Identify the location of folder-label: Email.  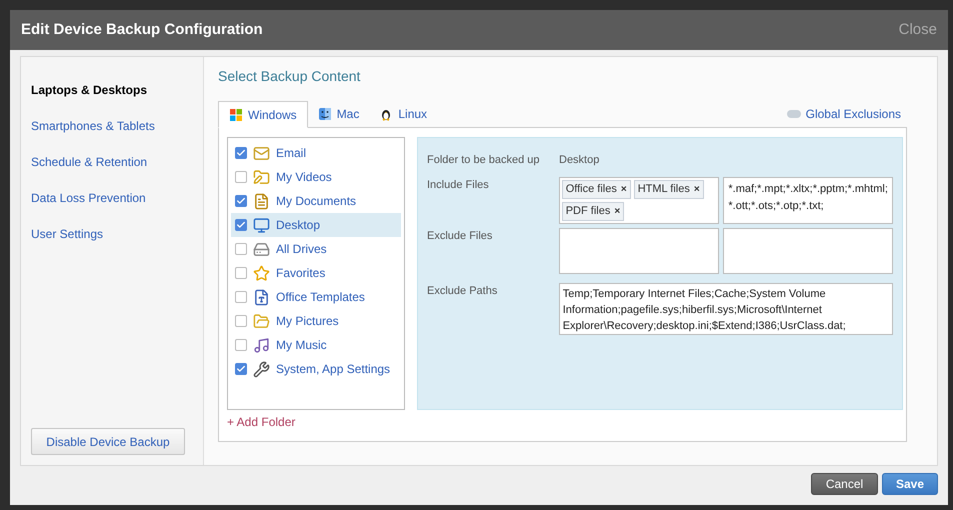
(291, 153).